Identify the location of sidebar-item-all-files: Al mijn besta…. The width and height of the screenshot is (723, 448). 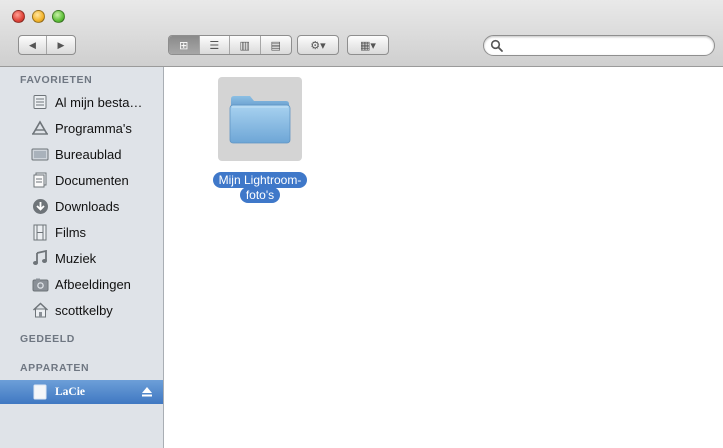
(81, 102).